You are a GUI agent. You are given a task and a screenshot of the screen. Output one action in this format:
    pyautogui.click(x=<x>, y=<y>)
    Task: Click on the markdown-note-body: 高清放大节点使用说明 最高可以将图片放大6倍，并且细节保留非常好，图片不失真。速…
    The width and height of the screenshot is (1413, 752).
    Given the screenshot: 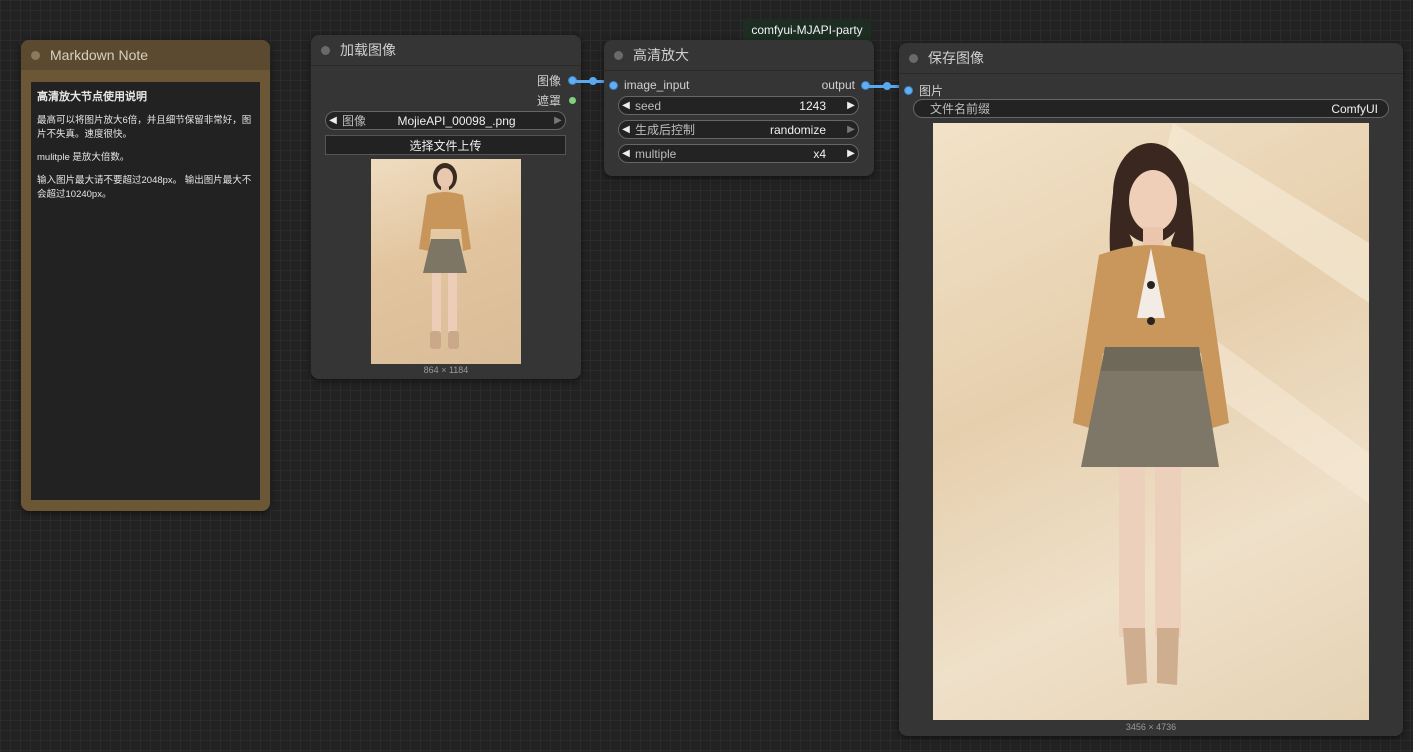 What is the action you would take?
    pyautogui.click(x=145, y=291)
    